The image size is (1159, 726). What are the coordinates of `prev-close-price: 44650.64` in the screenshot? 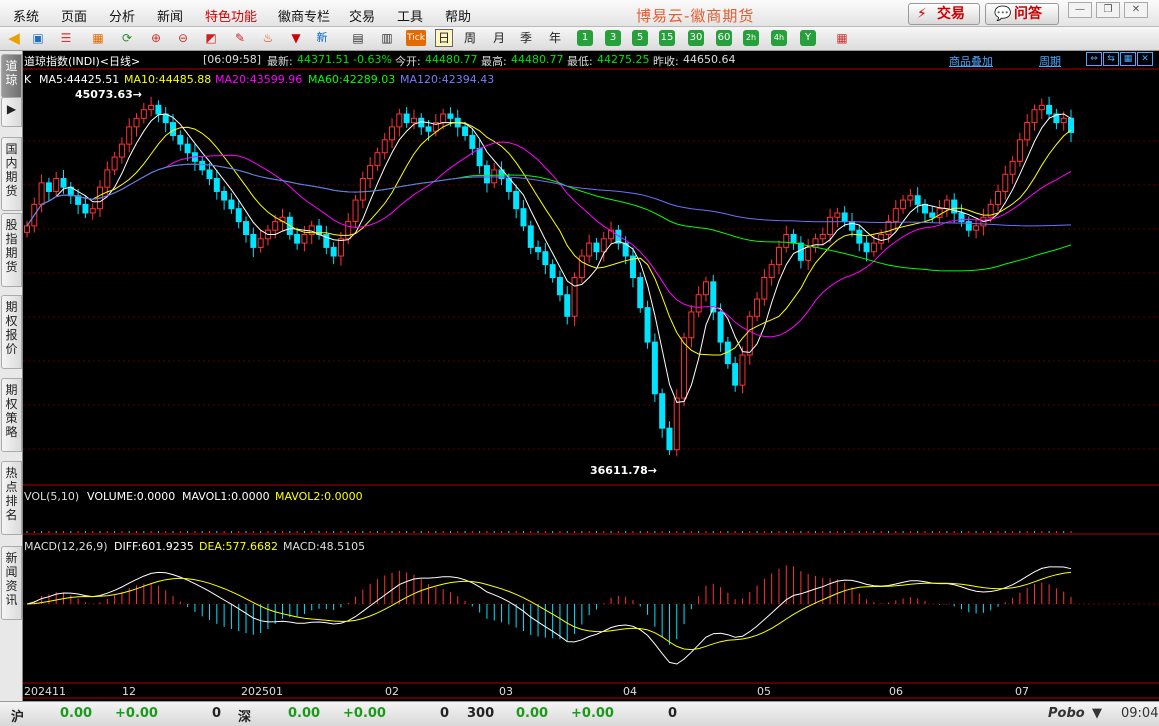 It's located at (709, 59).